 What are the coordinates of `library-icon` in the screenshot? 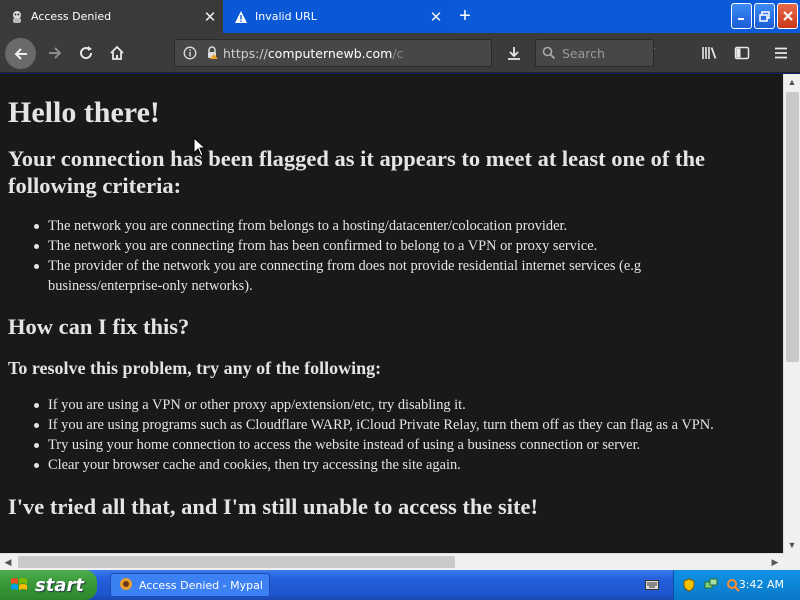 It's located at (709, 53).